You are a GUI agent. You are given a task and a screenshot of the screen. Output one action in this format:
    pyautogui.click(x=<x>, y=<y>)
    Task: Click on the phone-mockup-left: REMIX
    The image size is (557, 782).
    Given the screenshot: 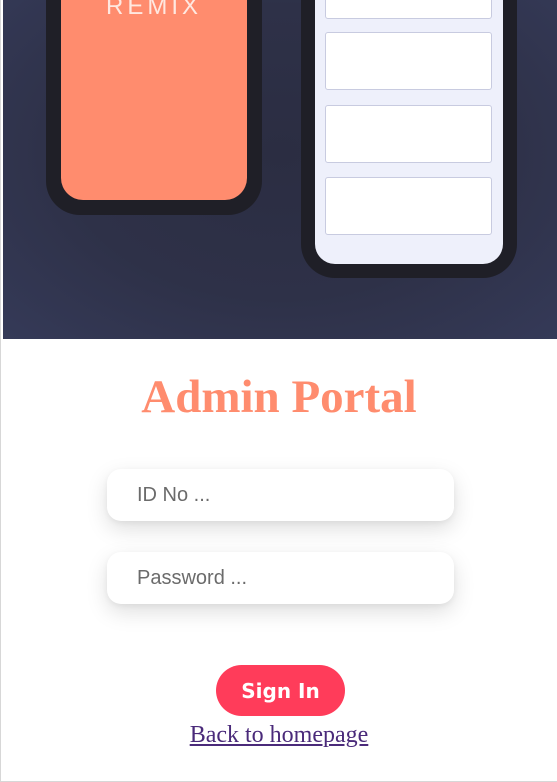 What is the action you would take?
    pyautogui.click(x=154, y=107)
    